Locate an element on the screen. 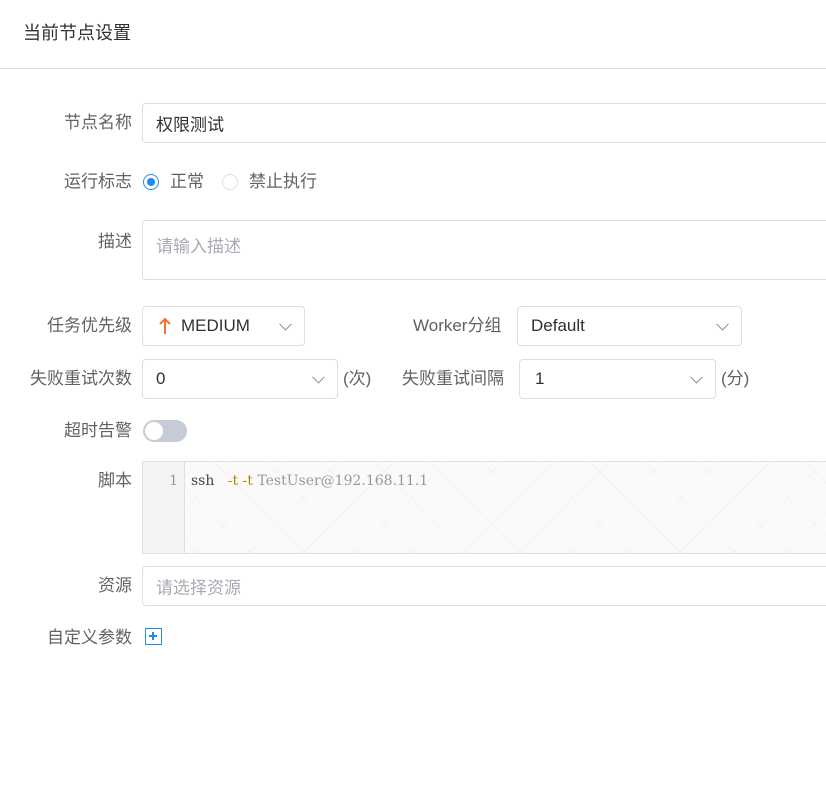  worker-group-value: Default is located at coordinates (558, 325).